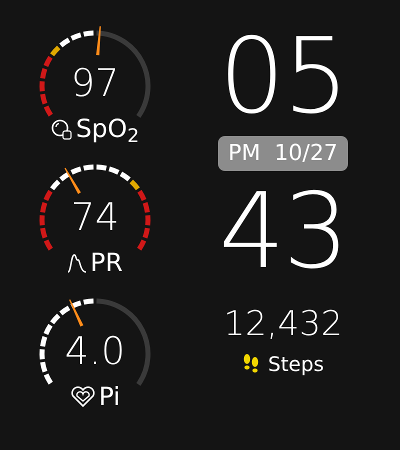 The width and height of the screenshot is (400, 450). What do you see at coordinates (95, 351) in the screenshot?
I see `gauge-value: 4.0` at bounding box center [95, 351].